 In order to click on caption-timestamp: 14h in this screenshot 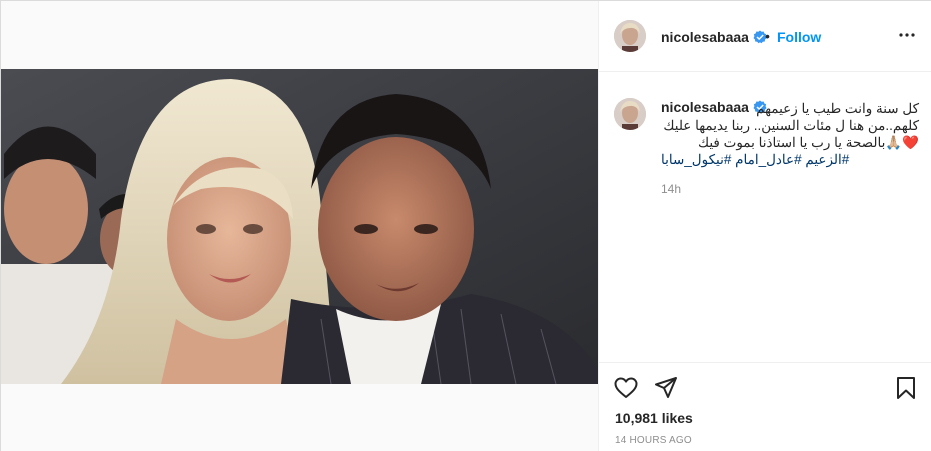, I will do `click(790, 189)`.